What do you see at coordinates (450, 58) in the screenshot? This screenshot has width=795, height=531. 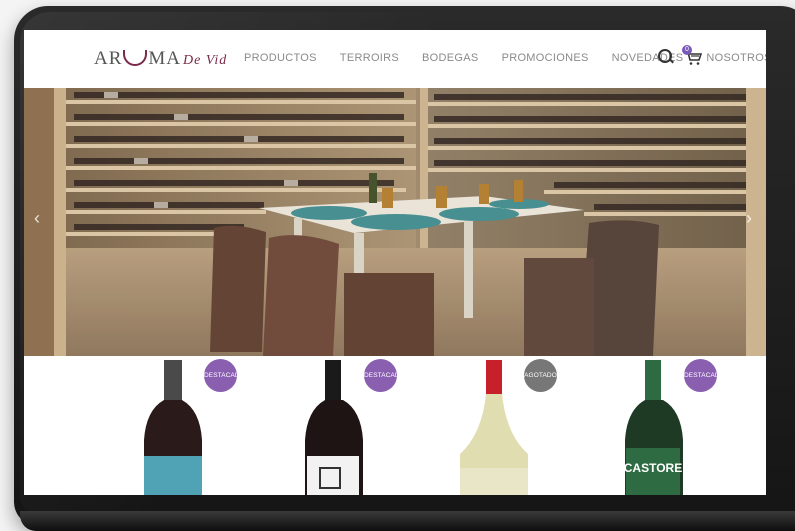 I see `nav-bodegas: BODEGAS` at bounding box center [450, 58].